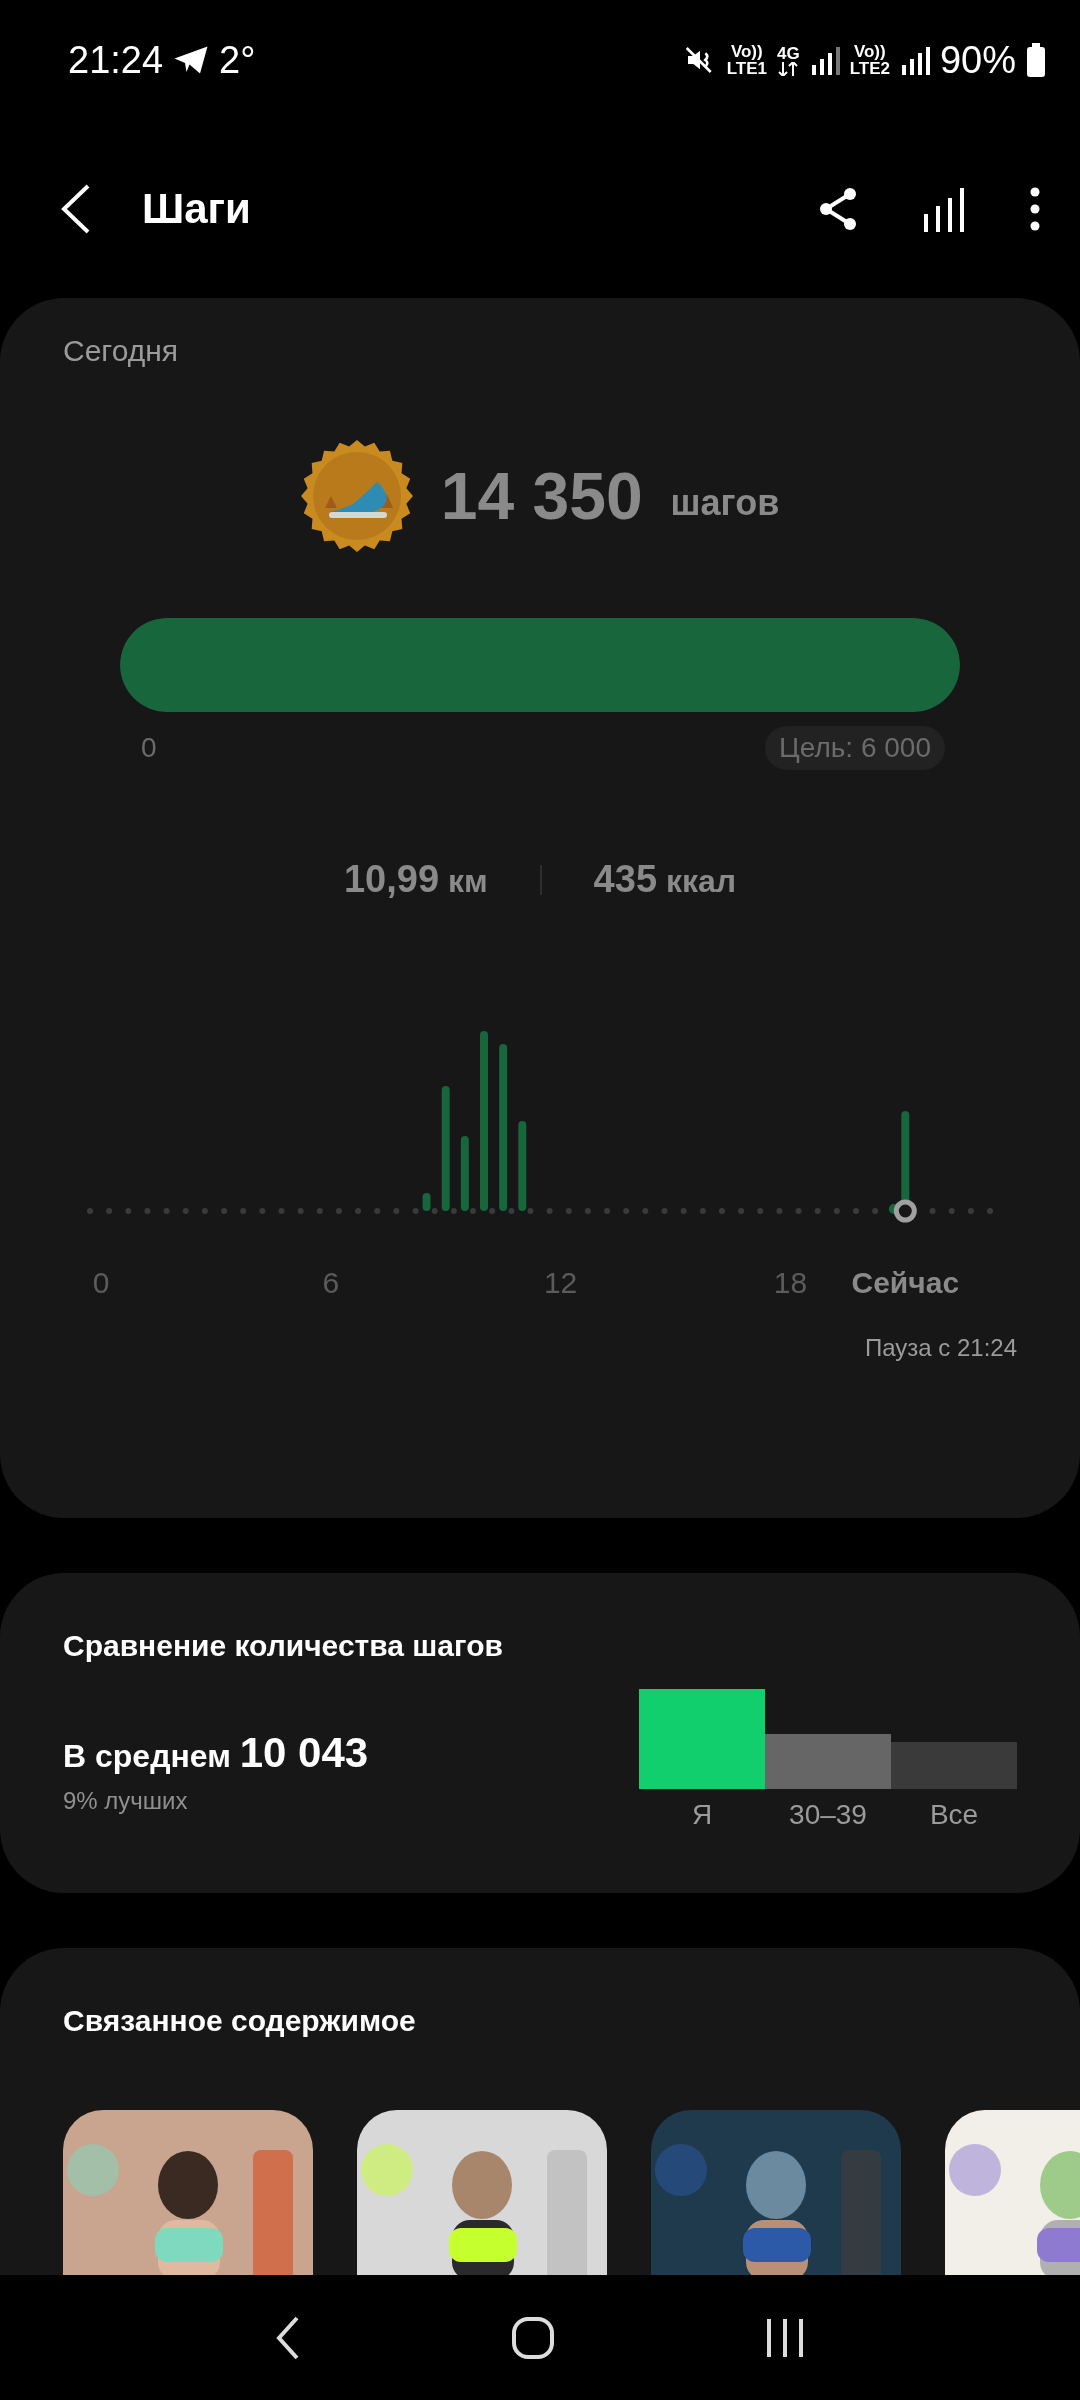 Image resolution: width=1080 pixels, height=2400 pixels. What do you see at coordinates (702, 1815) in the screenshot?
I see `group-label: Я` at bounding box center [702, 1815].